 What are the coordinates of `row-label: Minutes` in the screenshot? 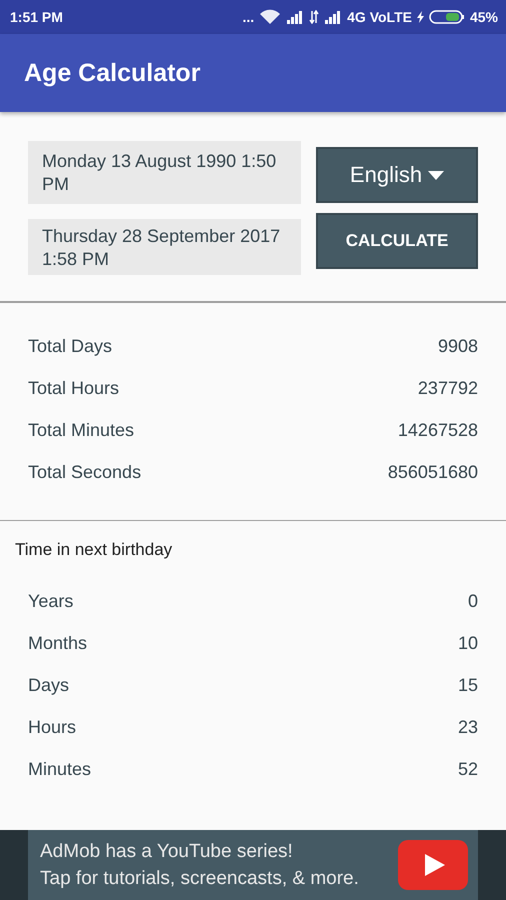 It's located at (60, 769).